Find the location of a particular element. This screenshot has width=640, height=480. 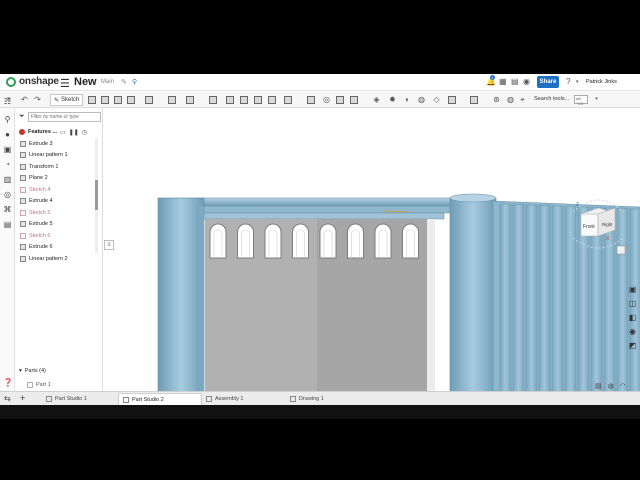

workspace-name: Main is located at coordinates (107, 82).